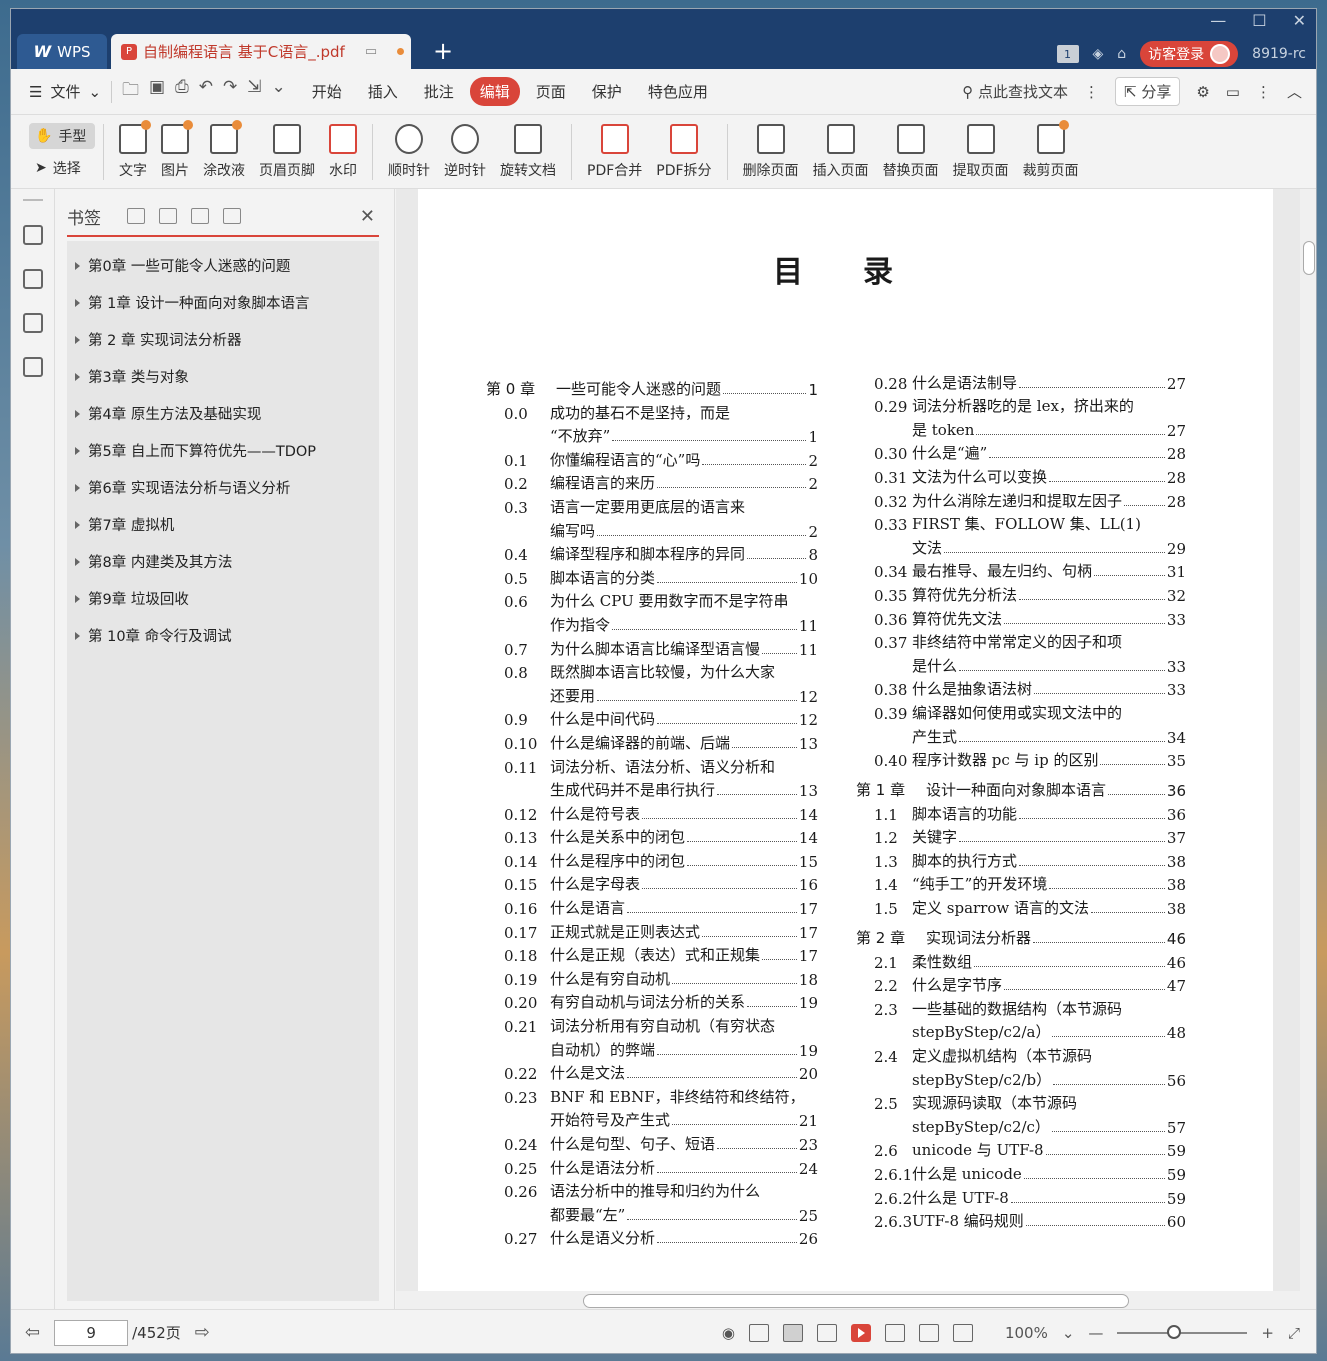 The image size is (1327, 1361). I want to click on toc-entry: stepByStep/c2/a） 48, so click(1021, 1030).